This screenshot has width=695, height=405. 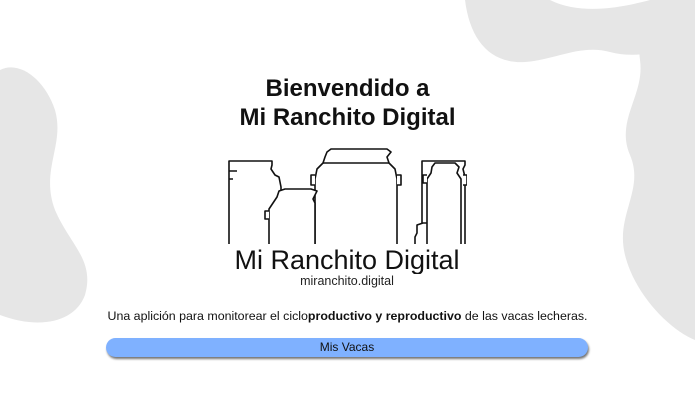 I want to click on milk-cans-icon, so click(x=347, y=202).